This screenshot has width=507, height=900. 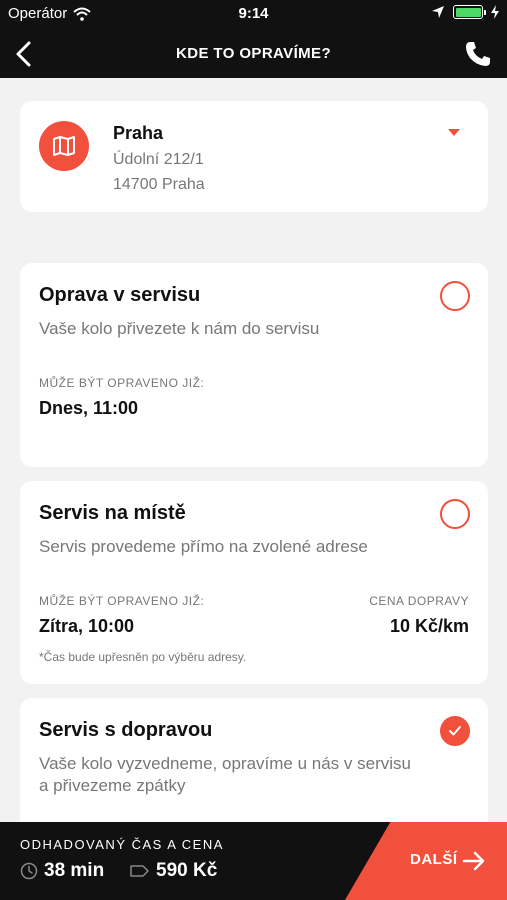 I want to click on map-icon-badge, so click(x=64, y=146).